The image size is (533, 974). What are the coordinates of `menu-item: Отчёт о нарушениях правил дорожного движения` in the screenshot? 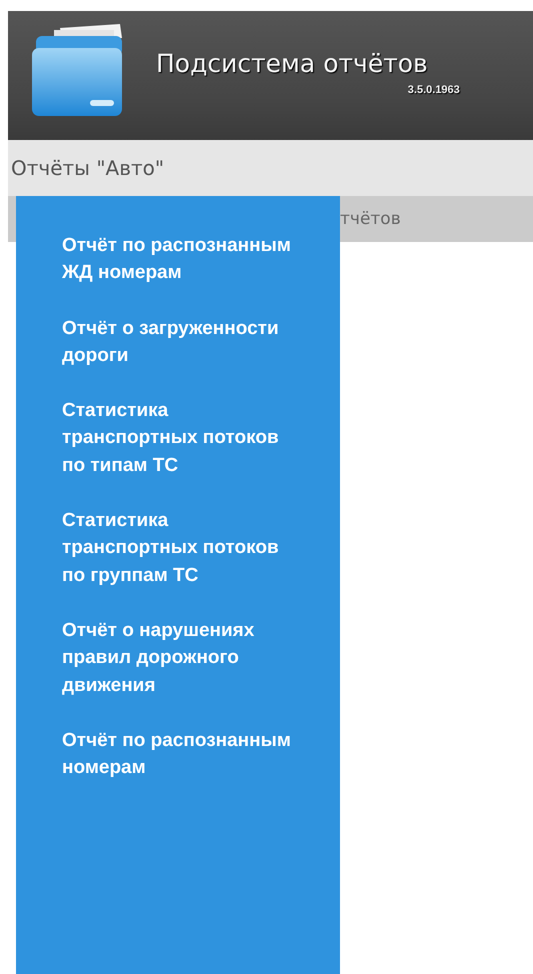 It's located at (179, 657).